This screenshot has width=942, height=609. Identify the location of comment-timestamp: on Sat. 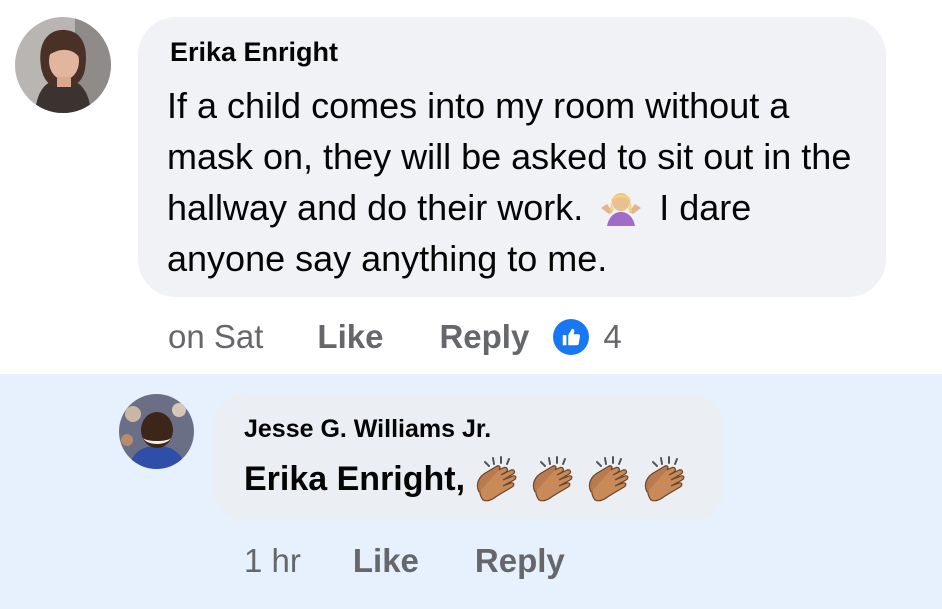
(215, 337).